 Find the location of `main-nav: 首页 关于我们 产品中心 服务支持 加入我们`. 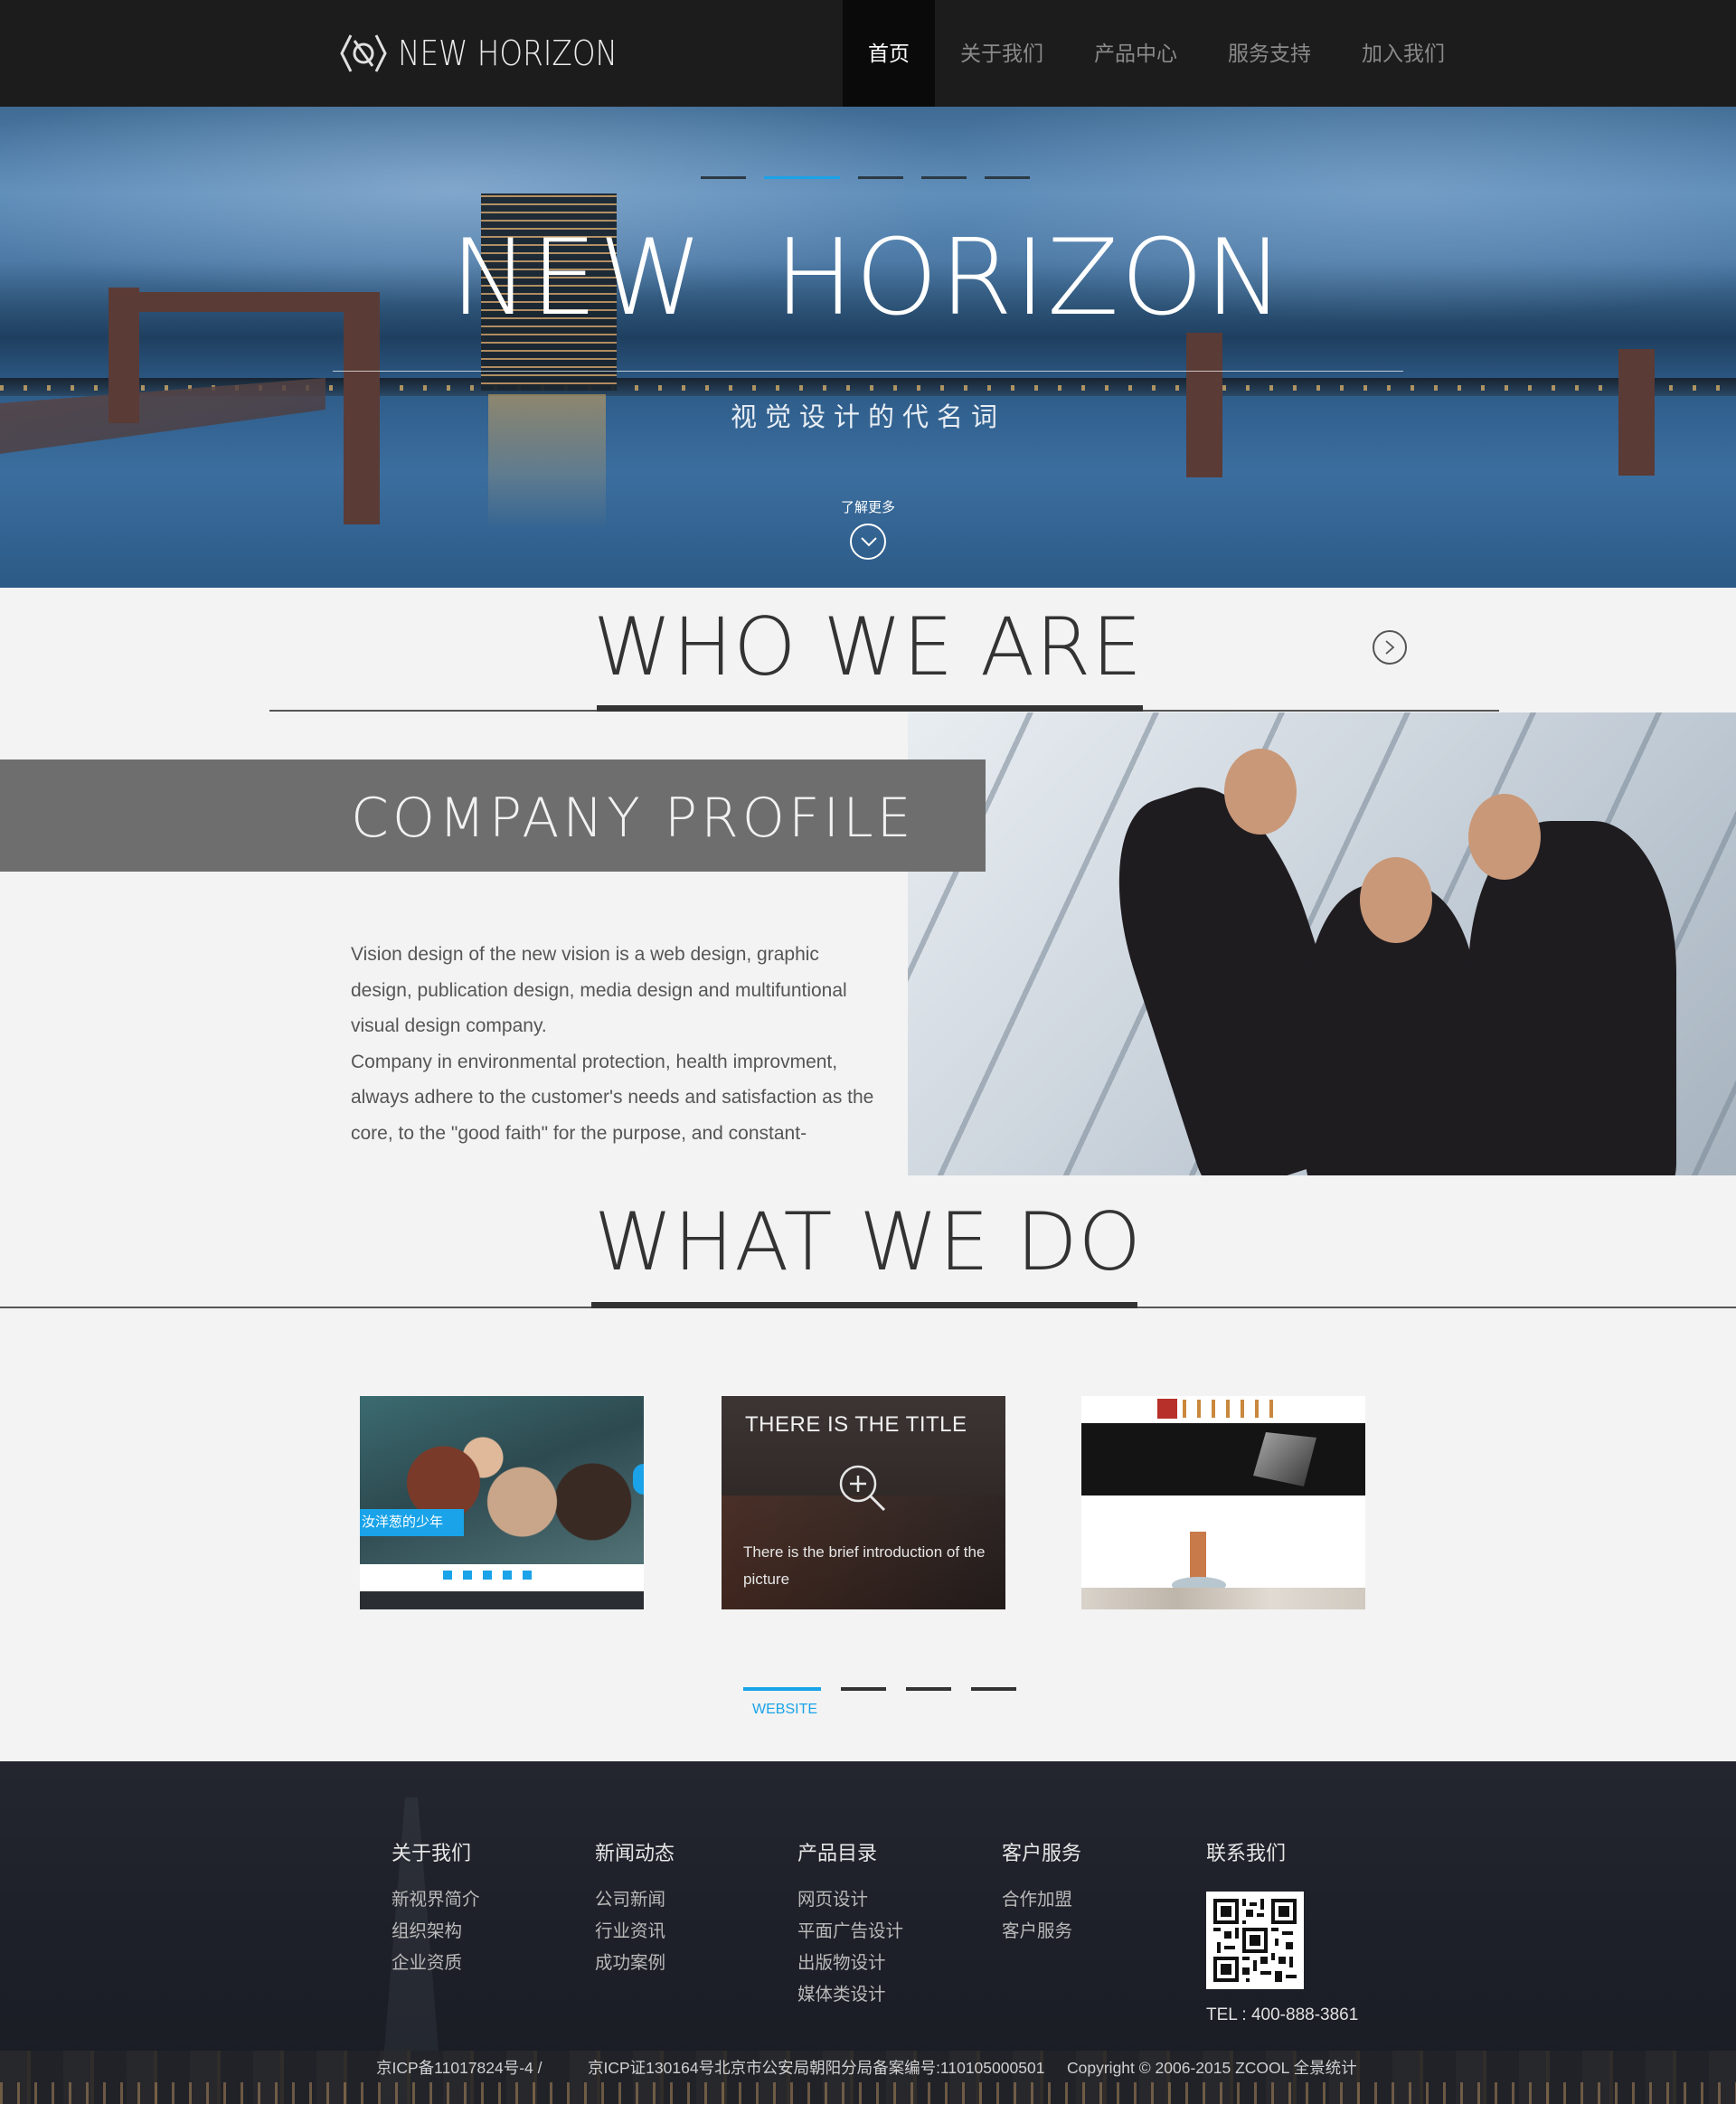

main-nav: 首页 关于我们 产品中心 服务支持 加入我们 is located at coordinates (1156, 53).